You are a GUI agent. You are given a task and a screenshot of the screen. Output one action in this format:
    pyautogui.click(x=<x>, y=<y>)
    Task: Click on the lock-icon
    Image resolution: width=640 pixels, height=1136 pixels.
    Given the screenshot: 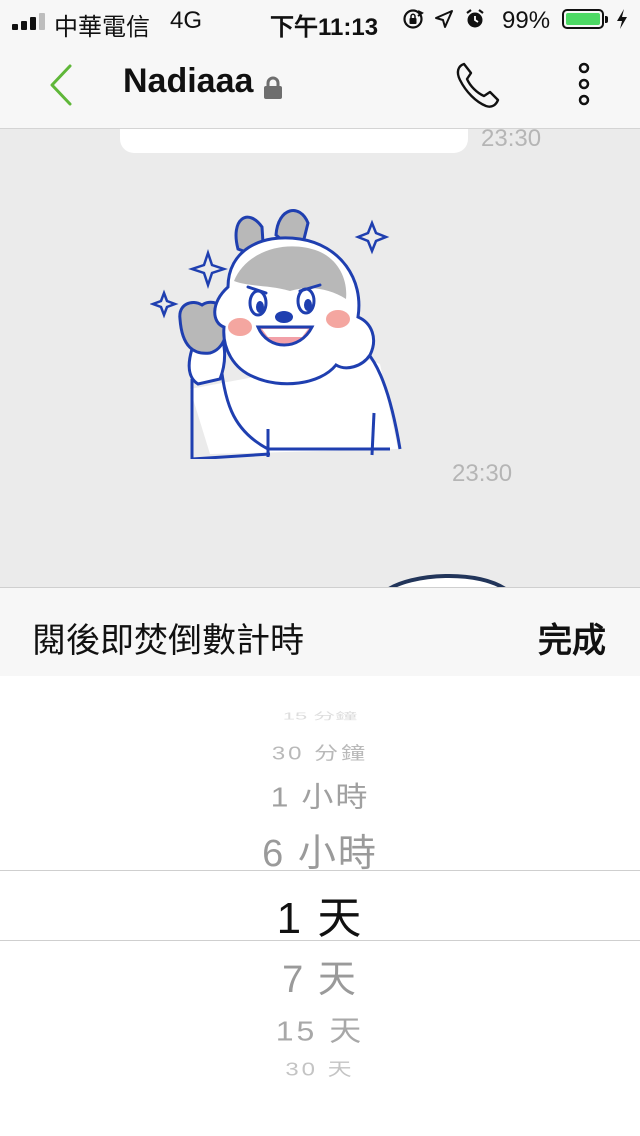 What is the action you would take?
    pyautogui.click(x=273, y=87)
    